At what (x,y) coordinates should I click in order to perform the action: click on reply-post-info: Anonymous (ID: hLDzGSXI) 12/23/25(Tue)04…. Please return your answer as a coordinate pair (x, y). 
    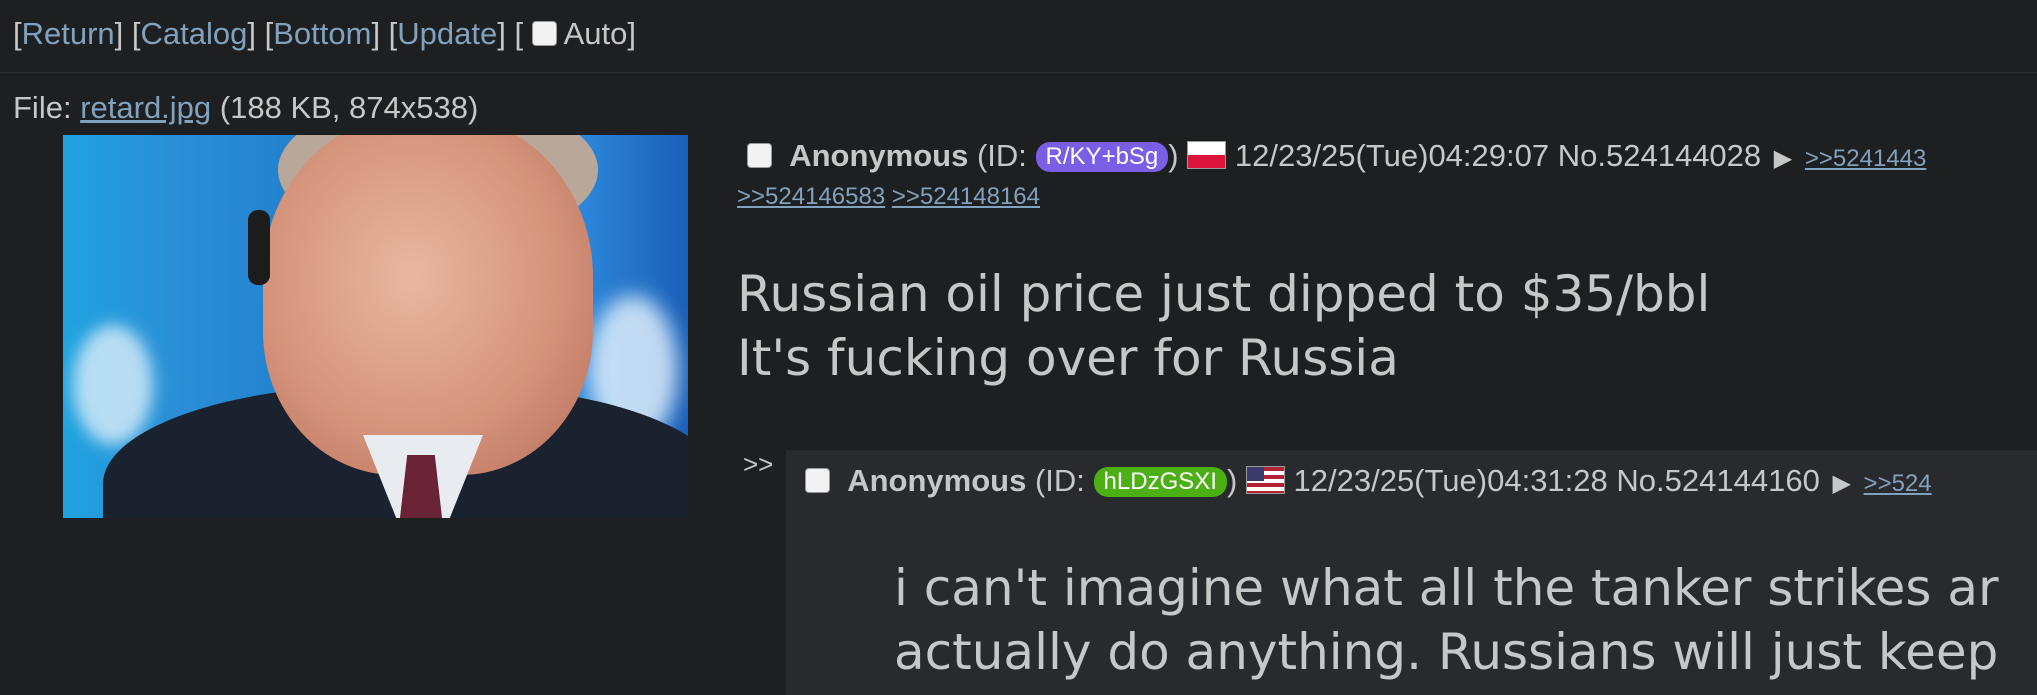
    Looking at the image, I should click on (1368, 481).